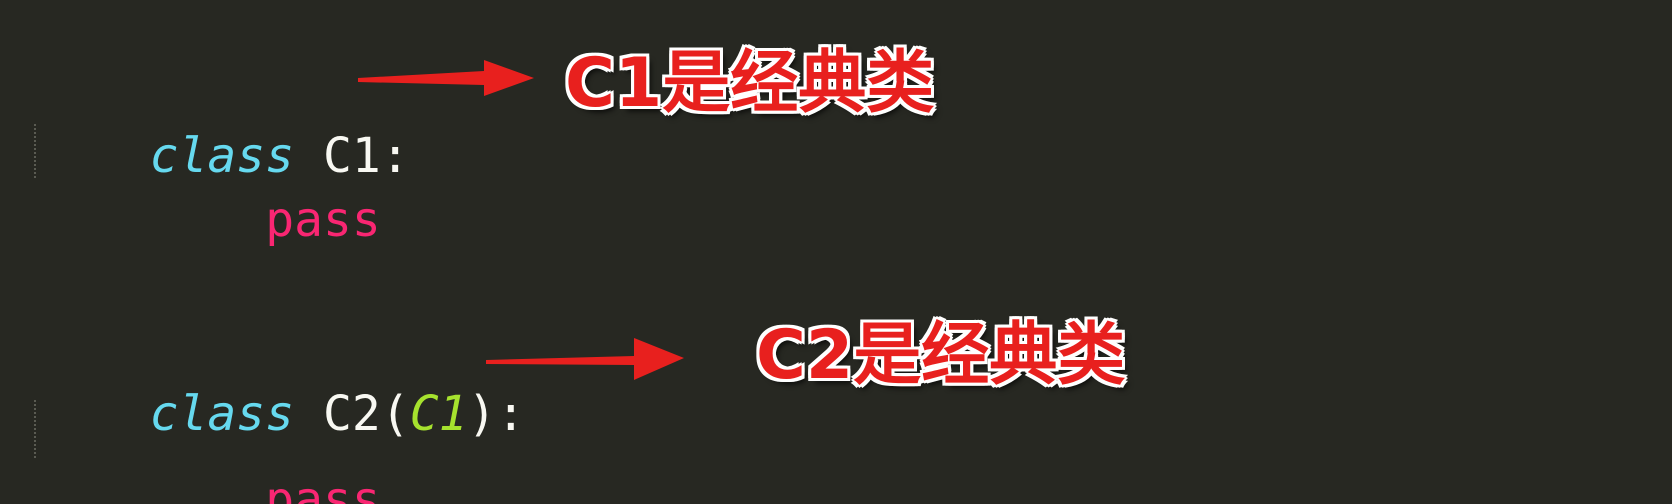 The image size is (1672, 504). I want to click on code-line-class-c1: class C1:, so click(222, 116).